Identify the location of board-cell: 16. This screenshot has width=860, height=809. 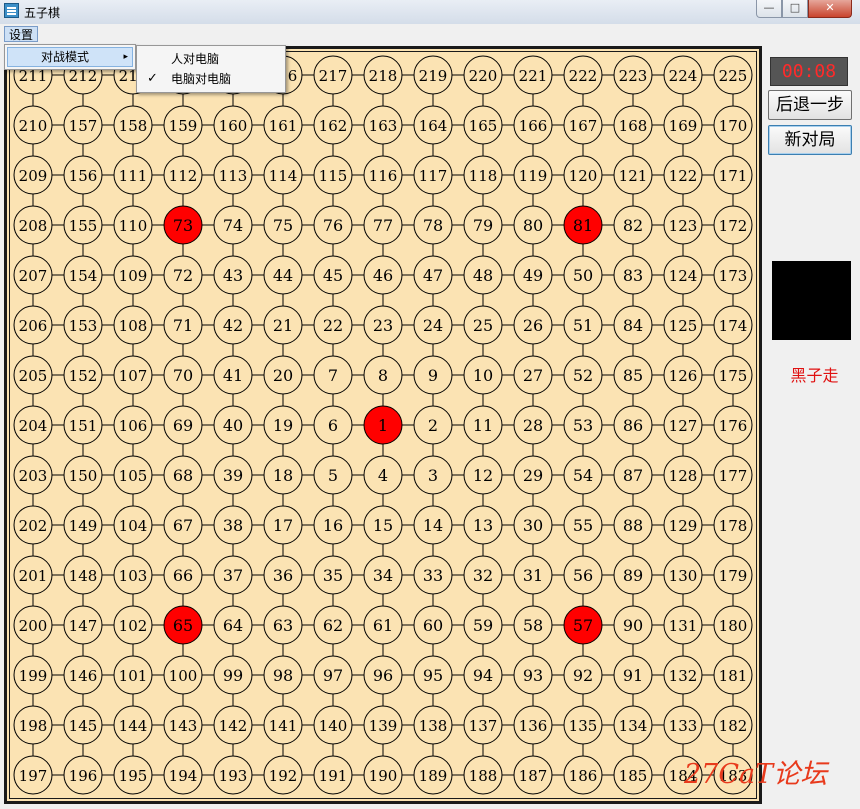
(333, 525).